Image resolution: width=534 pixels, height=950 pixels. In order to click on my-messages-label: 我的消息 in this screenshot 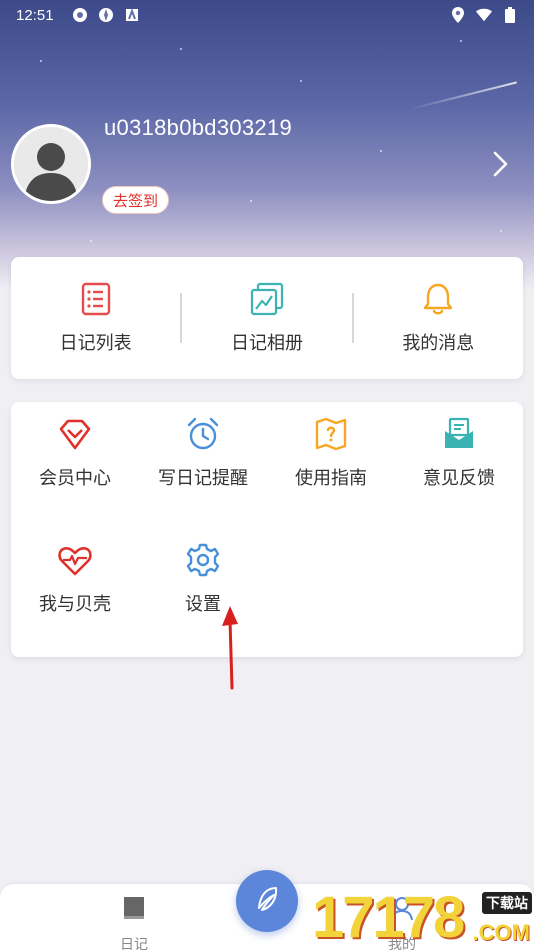, I will do `click(438, 343)`.